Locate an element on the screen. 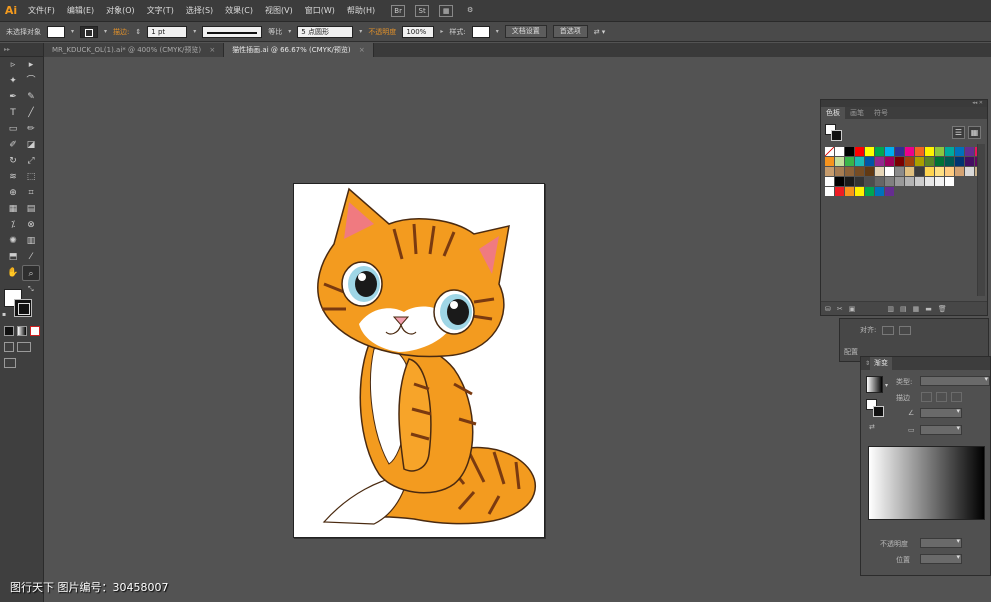 Image resolution: width=991 pixels, height=602 pixels. stroke-color-box is located at coordinates (23, 308).